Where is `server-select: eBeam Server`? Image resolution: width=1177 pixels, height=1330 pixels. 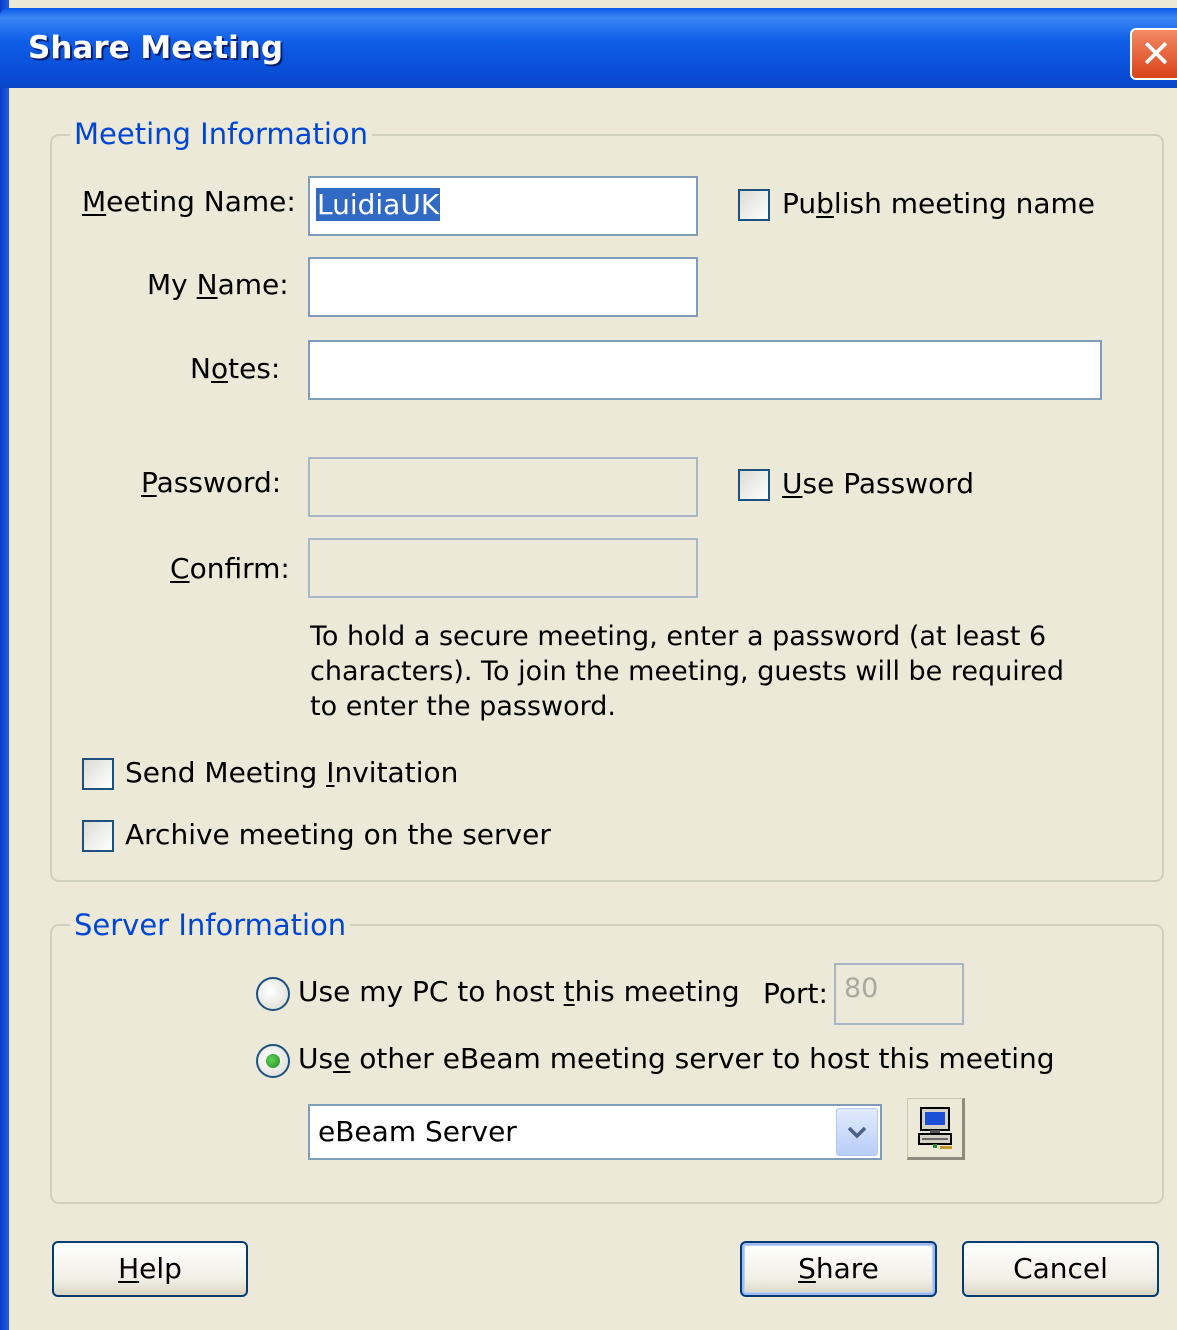 server-select: eBeam Server is located at coordinates (595, 1132).